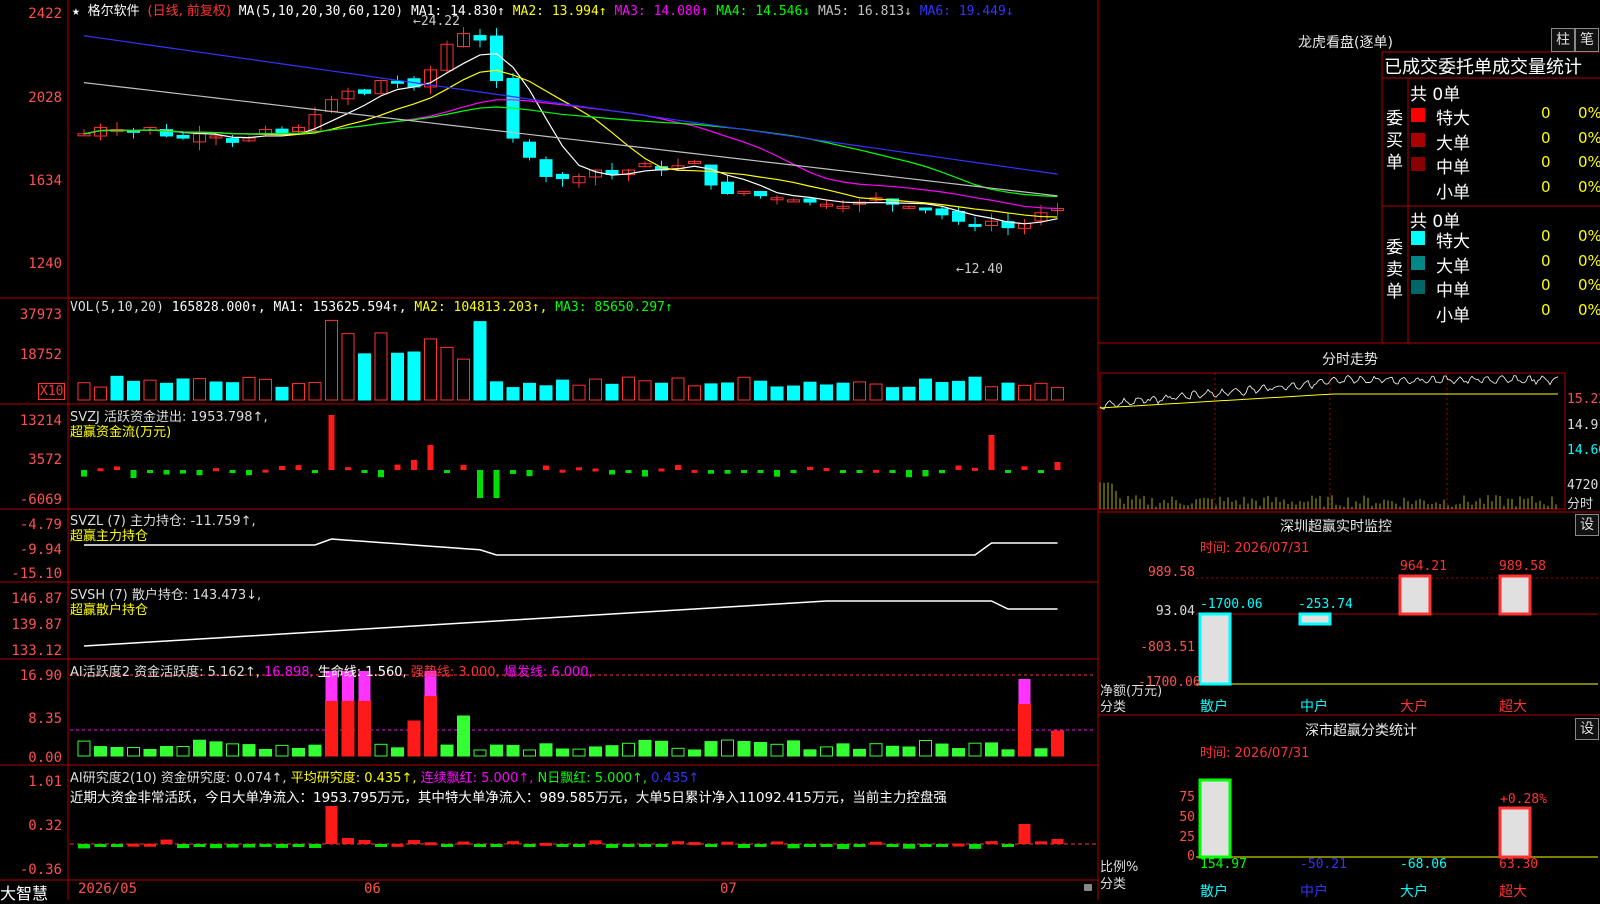 The width and height of the screenshot is (1600, 904). What do you see at coordinates (114, 11) in the screenshot?
I see `stock-name: 格尔软件` at bounding box center [114, 11].